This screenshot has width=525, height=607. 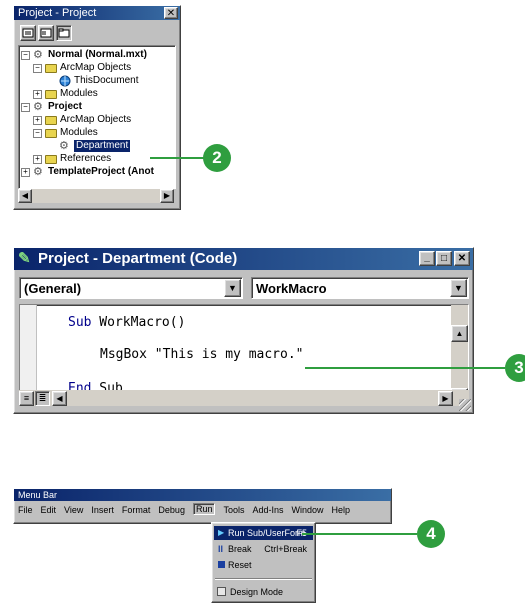 I want to click on tree-node-arcmap-objects-2: + ArcMap Objects, so click(x=82, y=120).